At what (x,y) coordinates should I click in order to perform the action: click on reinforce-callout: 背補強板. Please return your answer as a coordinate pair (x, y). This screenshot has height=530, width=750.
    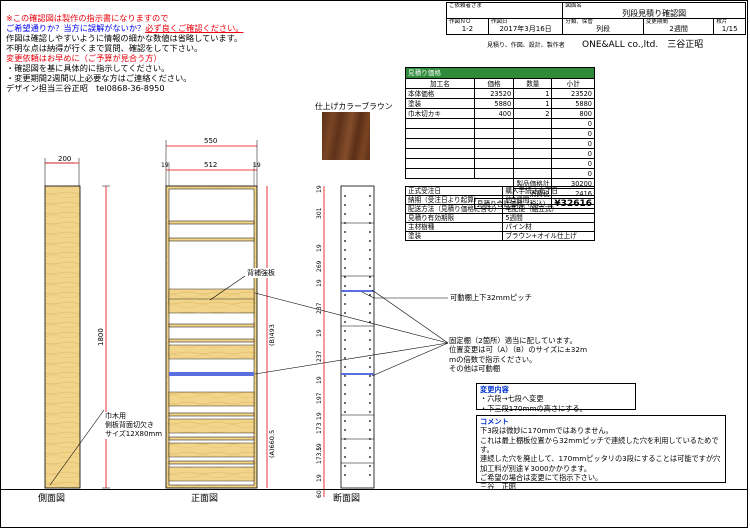
    Looking at the image, I should click on (261, 273).